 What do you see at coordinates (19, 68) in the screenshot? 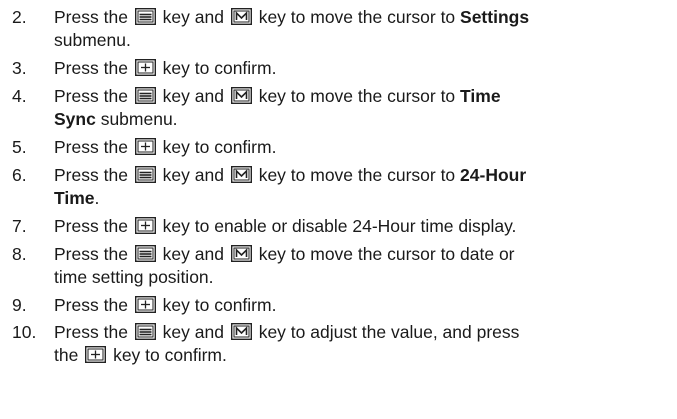
I see `step-number: 3.` at bounding box center [19, 68].